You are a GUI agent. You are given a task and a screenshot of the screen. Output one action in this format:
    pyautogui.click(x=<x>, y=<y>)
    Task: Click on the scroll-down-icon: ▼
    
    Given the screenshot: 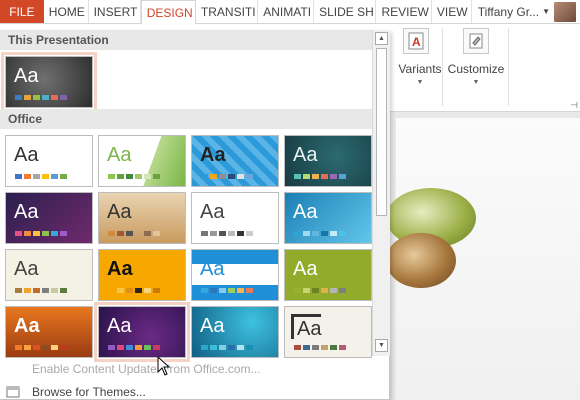 What is the action you would take?
    pyautogui.click(x=381, y=345)
    